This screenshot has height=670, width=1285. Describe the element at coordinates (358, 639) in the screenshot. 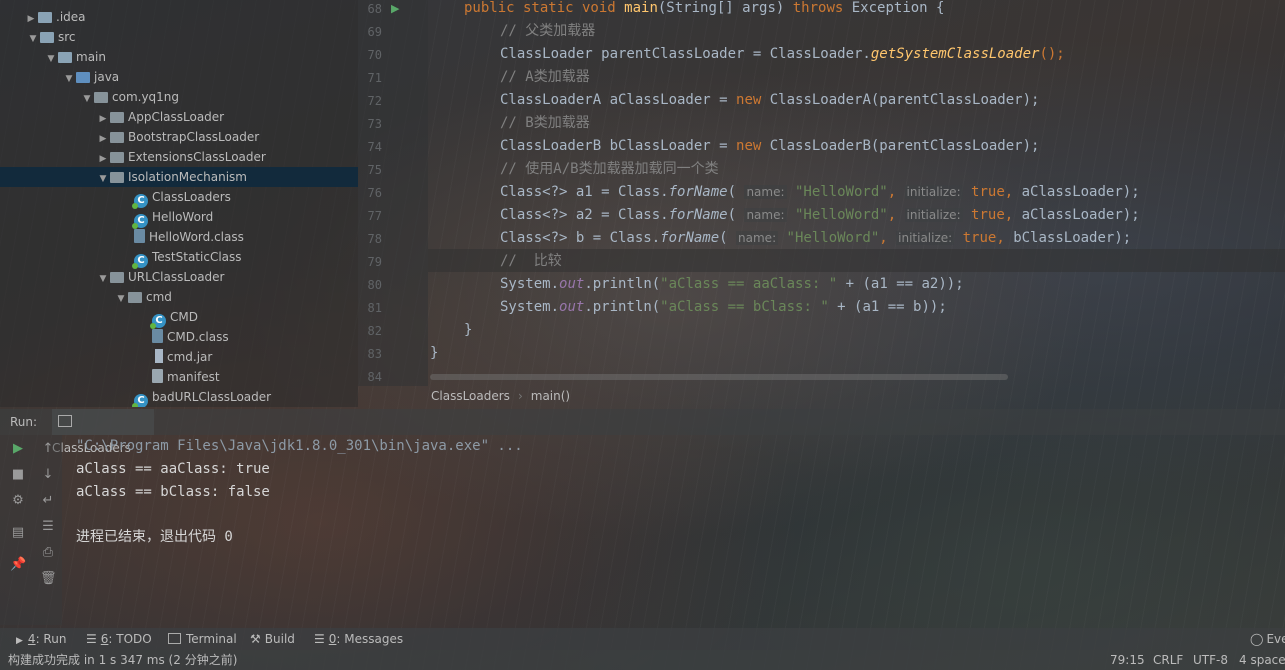

I see `messages-toolwindow-button: ☰ 0: Messages` at that location.